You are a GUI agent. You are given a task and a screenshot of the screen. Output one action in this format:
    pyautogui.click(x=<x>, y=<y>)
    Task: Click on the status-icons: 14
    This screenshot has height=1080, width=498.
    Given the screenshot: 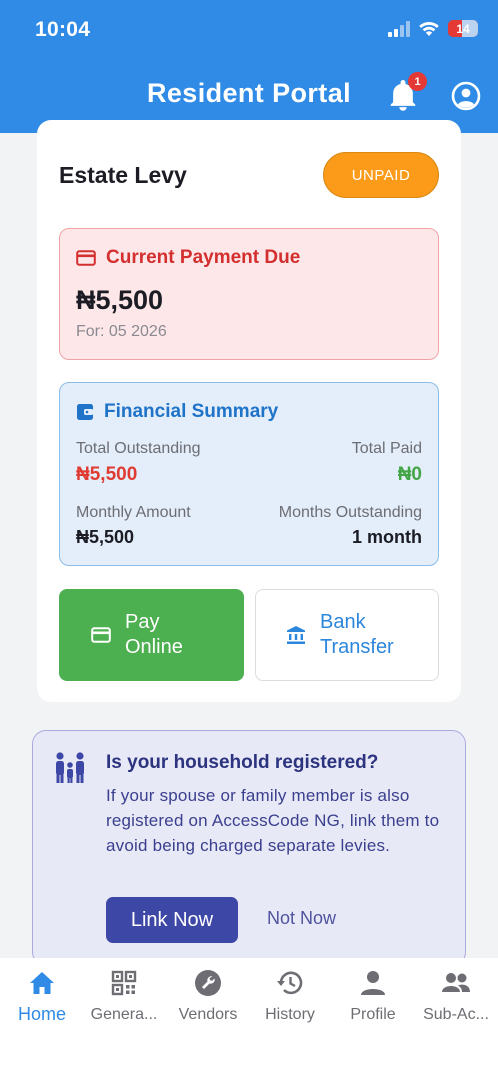 What is the action you would take?
    pyautogui.click(x=433, y=28)
    